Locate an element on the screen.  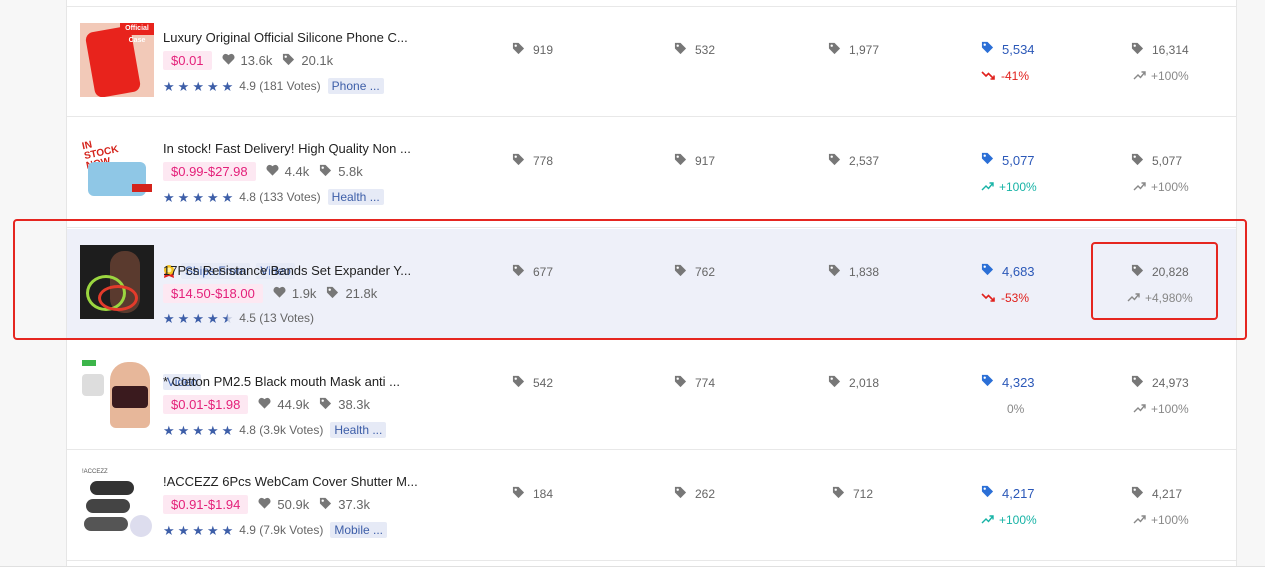
heart-icon is located at coordinates (228, 60).